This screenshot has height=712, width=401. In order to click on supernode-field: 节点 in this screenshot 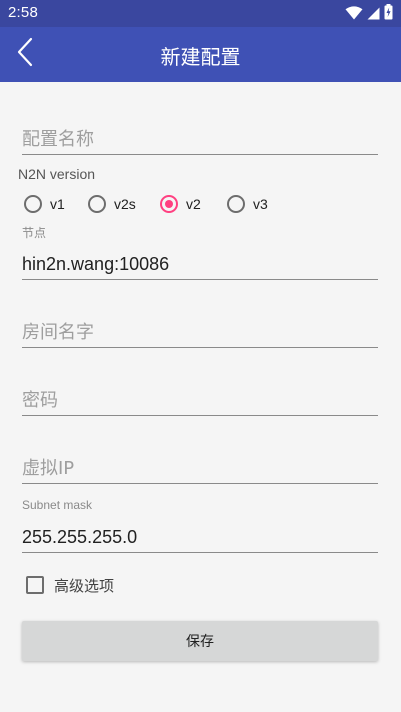, I will do `click(200, 252)`.